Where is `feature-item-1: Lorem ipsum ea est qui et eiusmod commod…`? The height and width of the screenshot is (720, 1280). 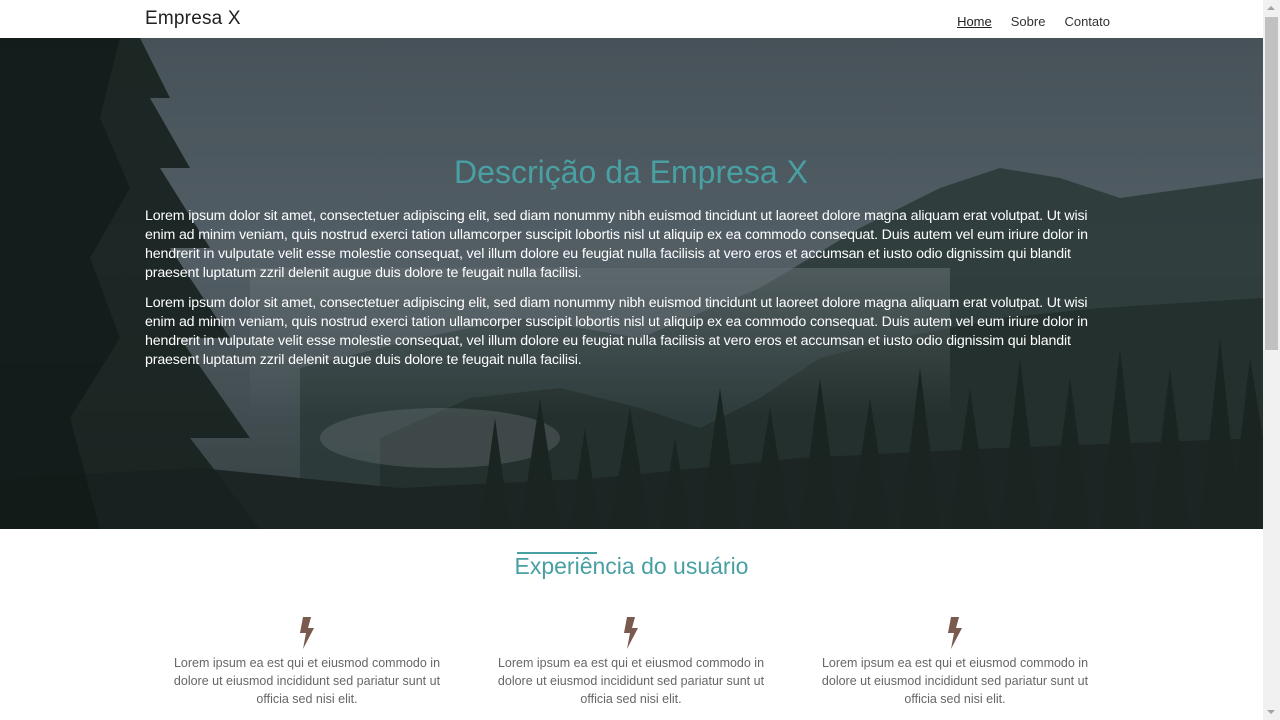
feature-item-1: Lorem ipsum ea est qui et eiusmod commod… is located at coordinates (307, 662).